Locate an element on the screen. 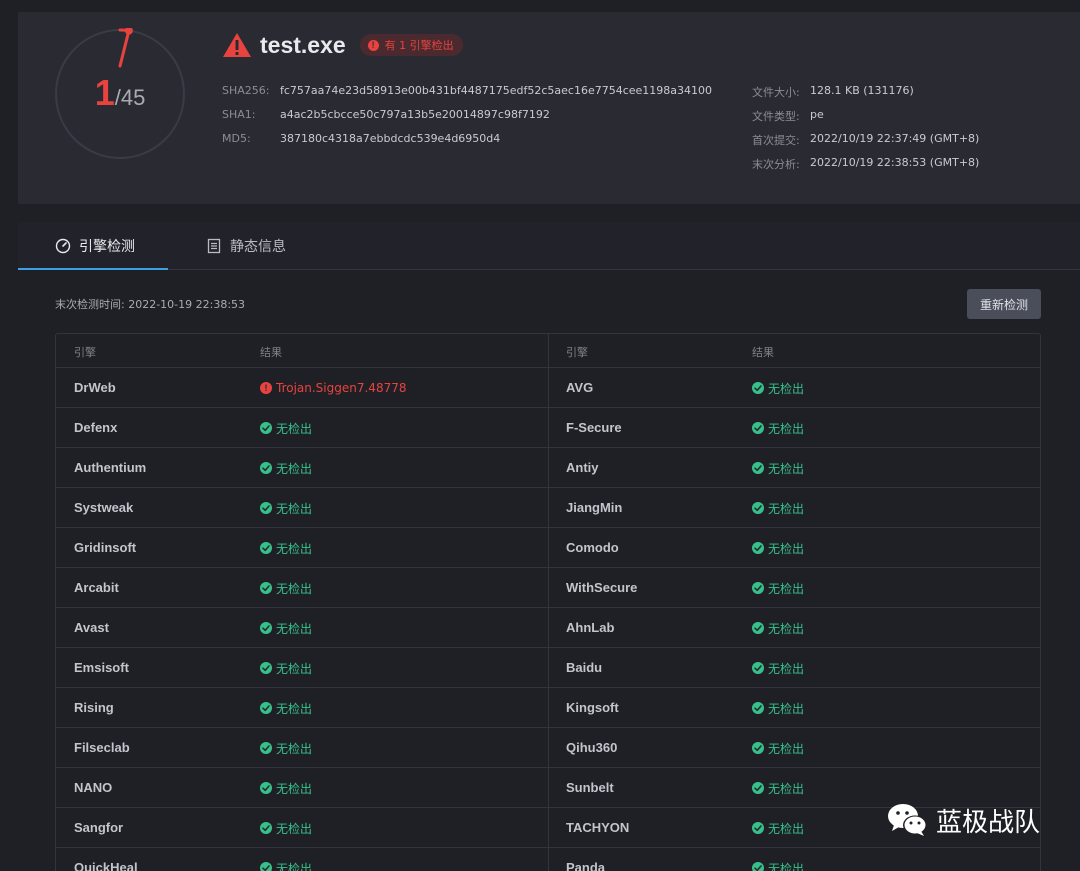 This screenshot has height=871, width=1080. meta-label: 文件大小: is located at coordinates (776, 92).